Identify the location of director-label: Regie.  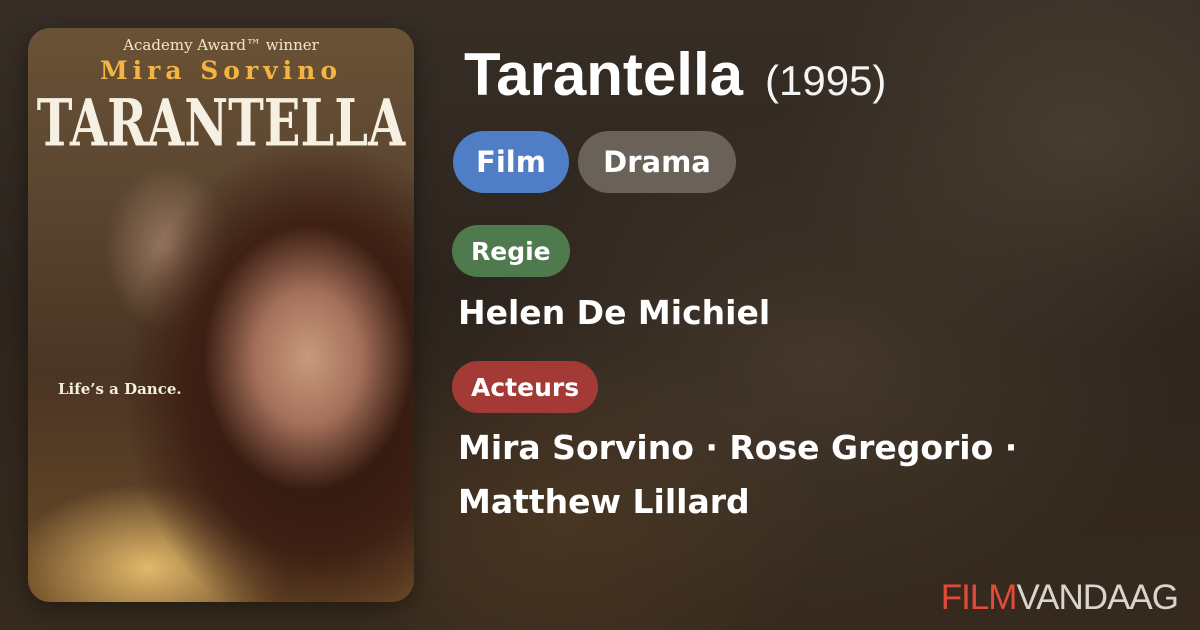
(511, 251).